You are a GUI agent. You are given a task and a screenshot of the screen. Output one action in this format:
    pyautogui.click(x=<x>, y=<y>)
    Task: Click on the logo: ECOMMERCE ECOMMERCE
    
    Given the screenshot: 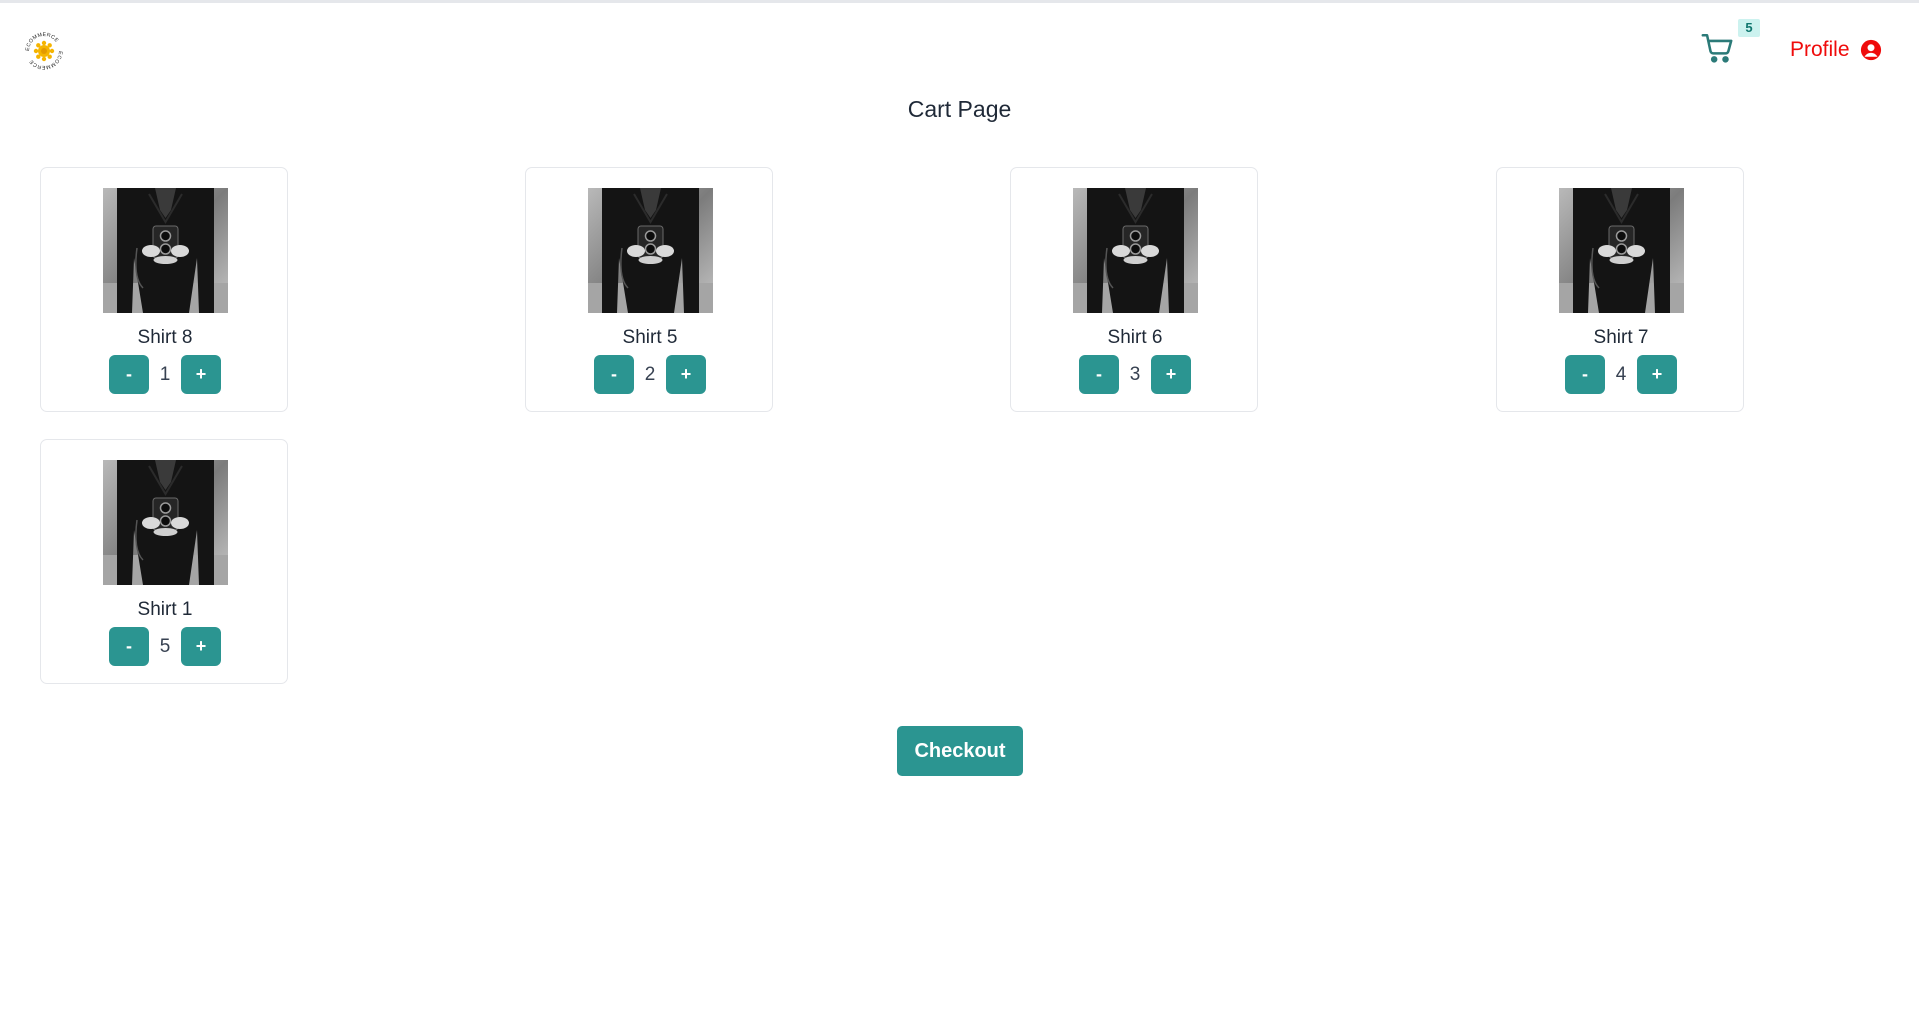 What is the action you would take?
    pyautogui.click(x=44, y=51)
    